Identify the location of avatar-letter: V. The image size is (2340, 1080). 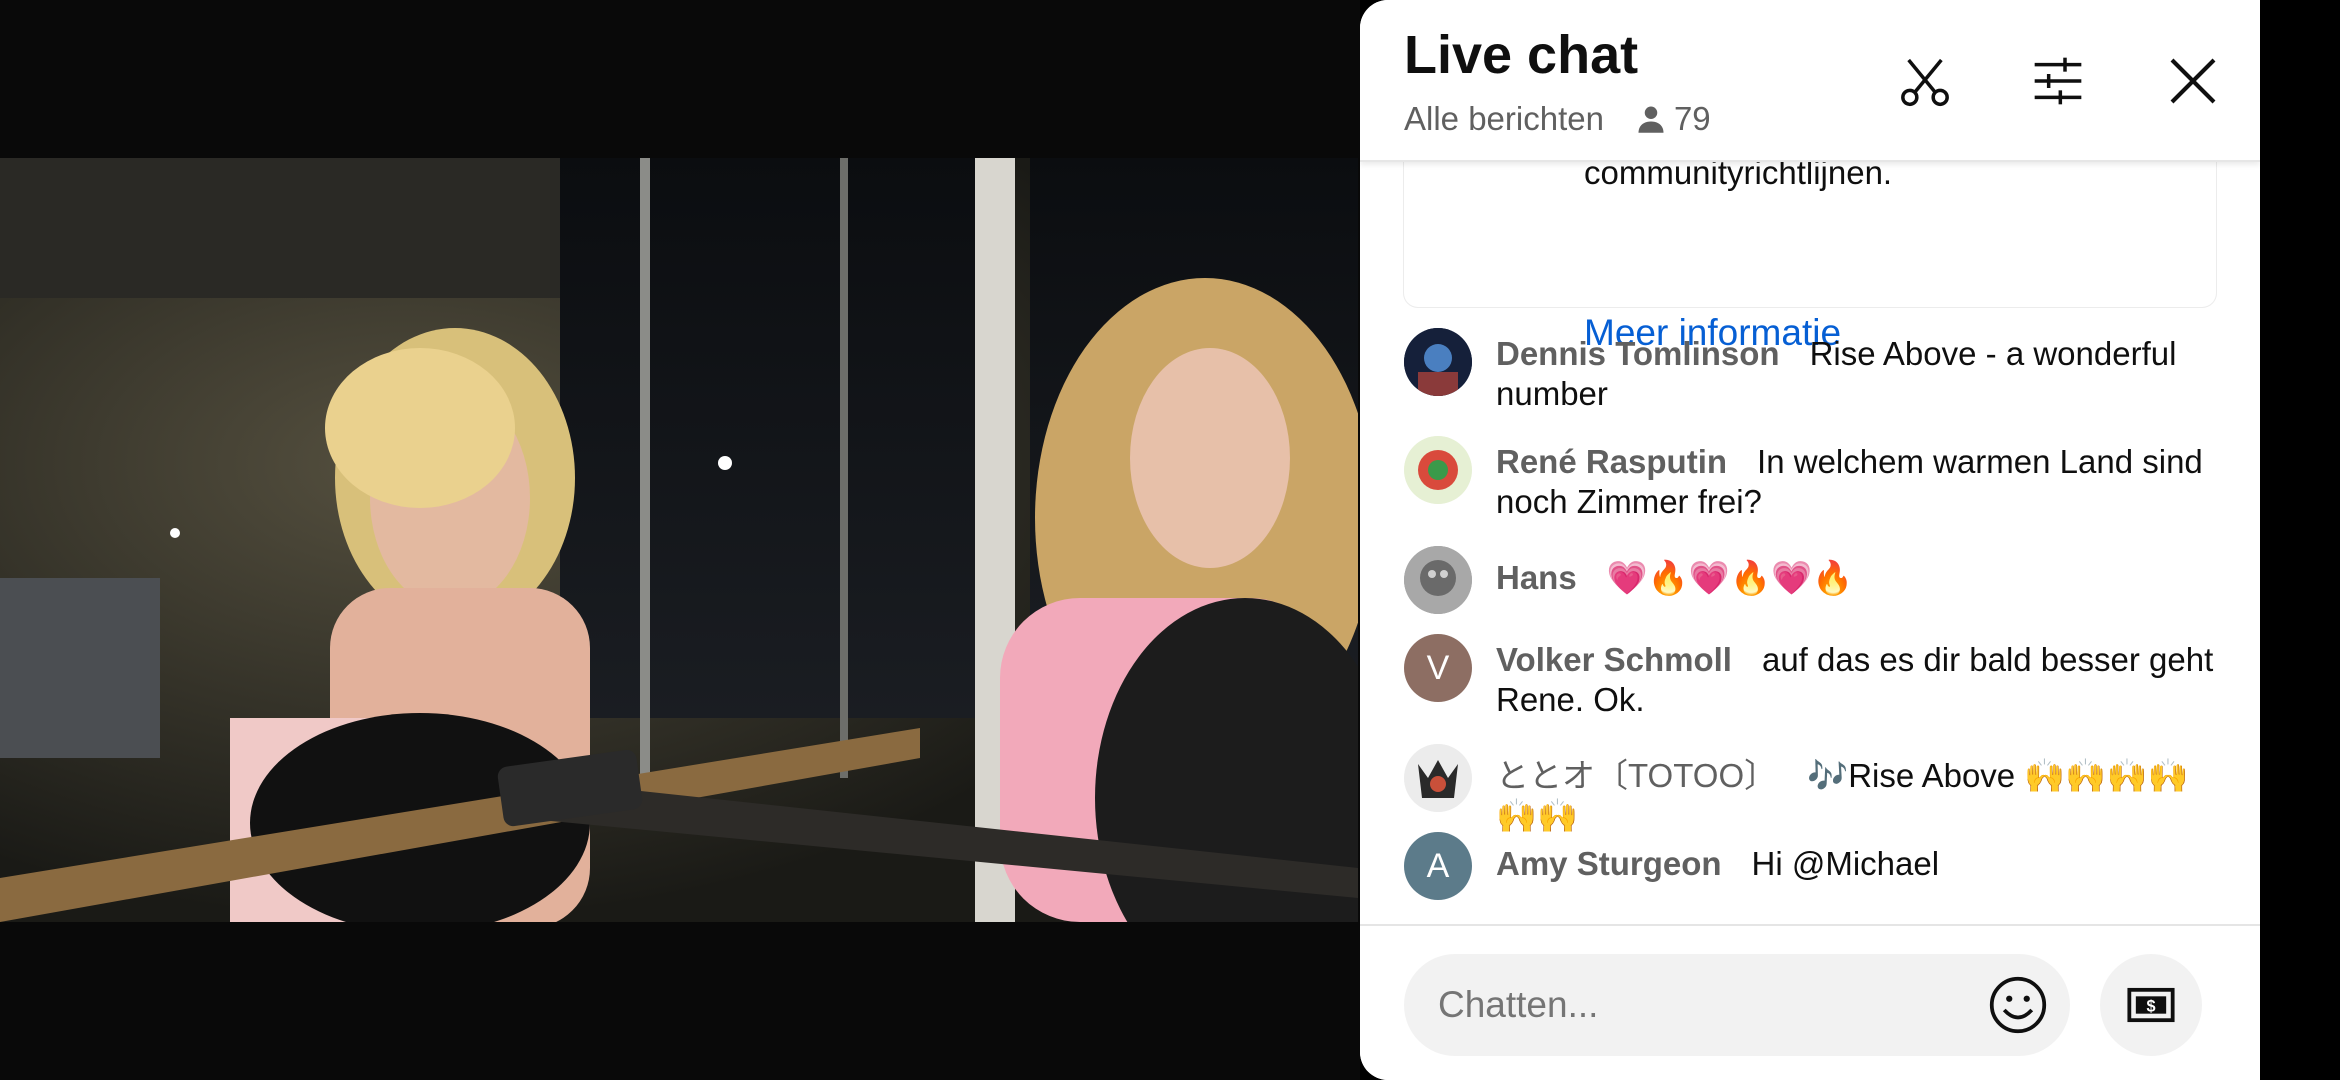
(1438, 667).